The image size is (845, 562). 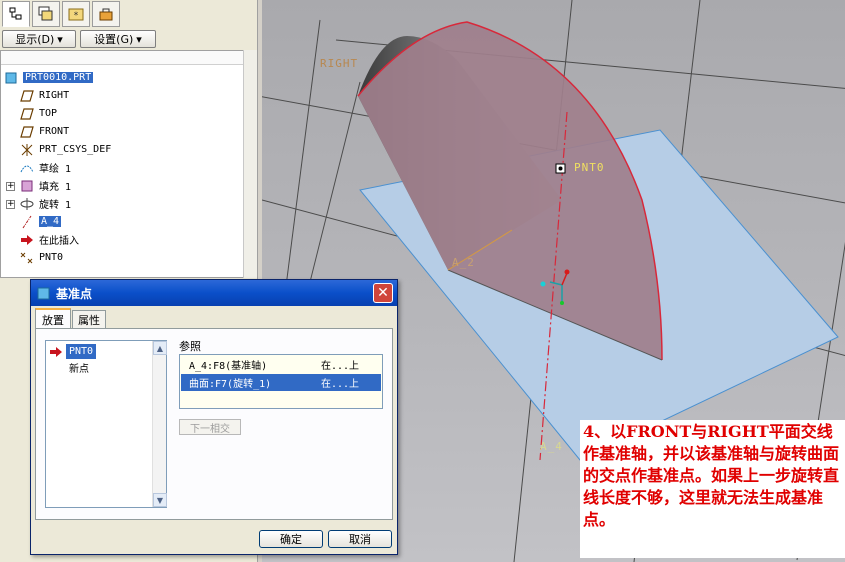 I want to click on scroll-up-icon: ▲, so click(x=160, y=348).